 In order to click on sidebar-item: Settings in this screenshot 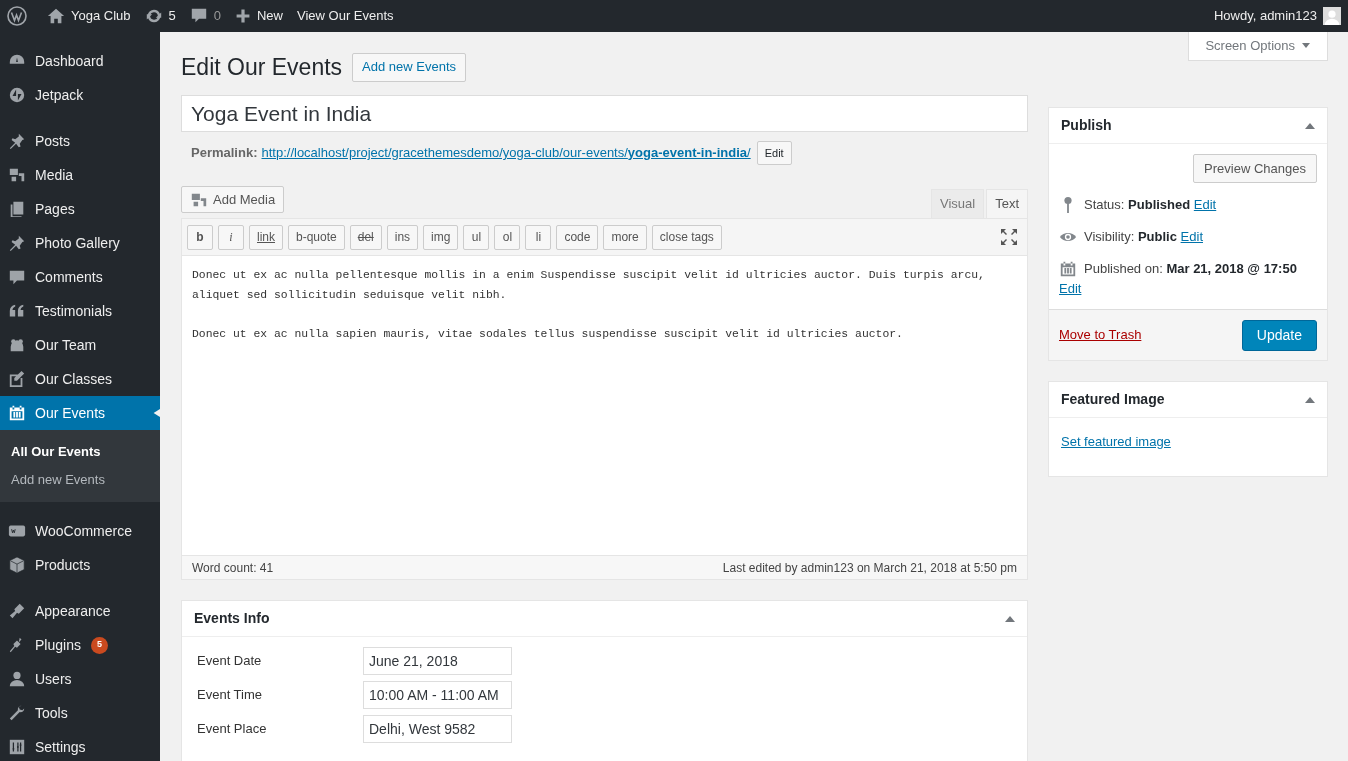, I will do `click(80, 745)`.